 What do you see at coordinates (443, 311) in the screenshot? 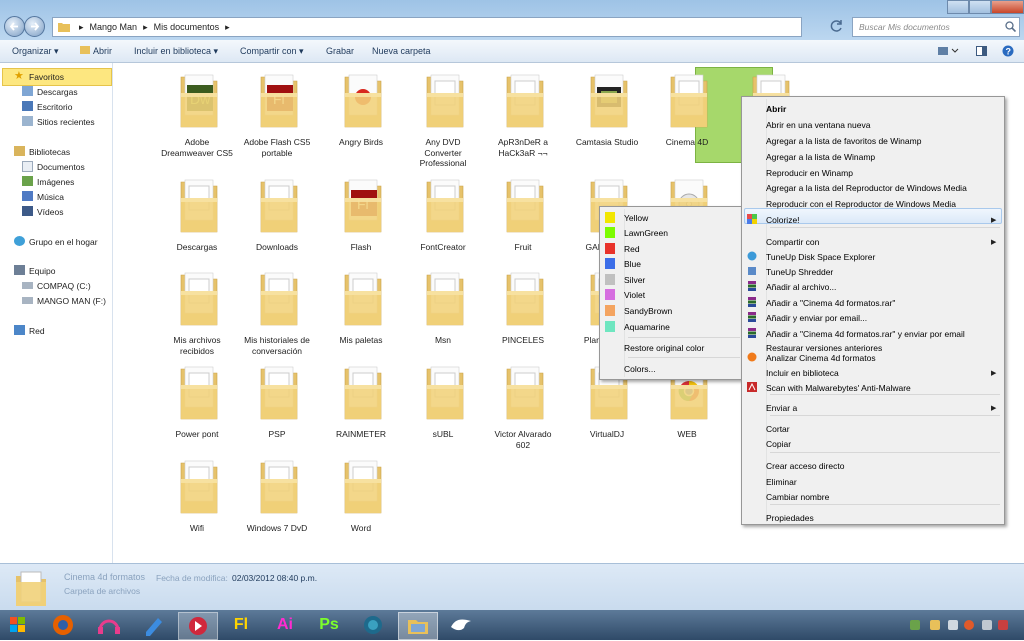
I see `folder-item: Msn` at bounding box center [443, 311].